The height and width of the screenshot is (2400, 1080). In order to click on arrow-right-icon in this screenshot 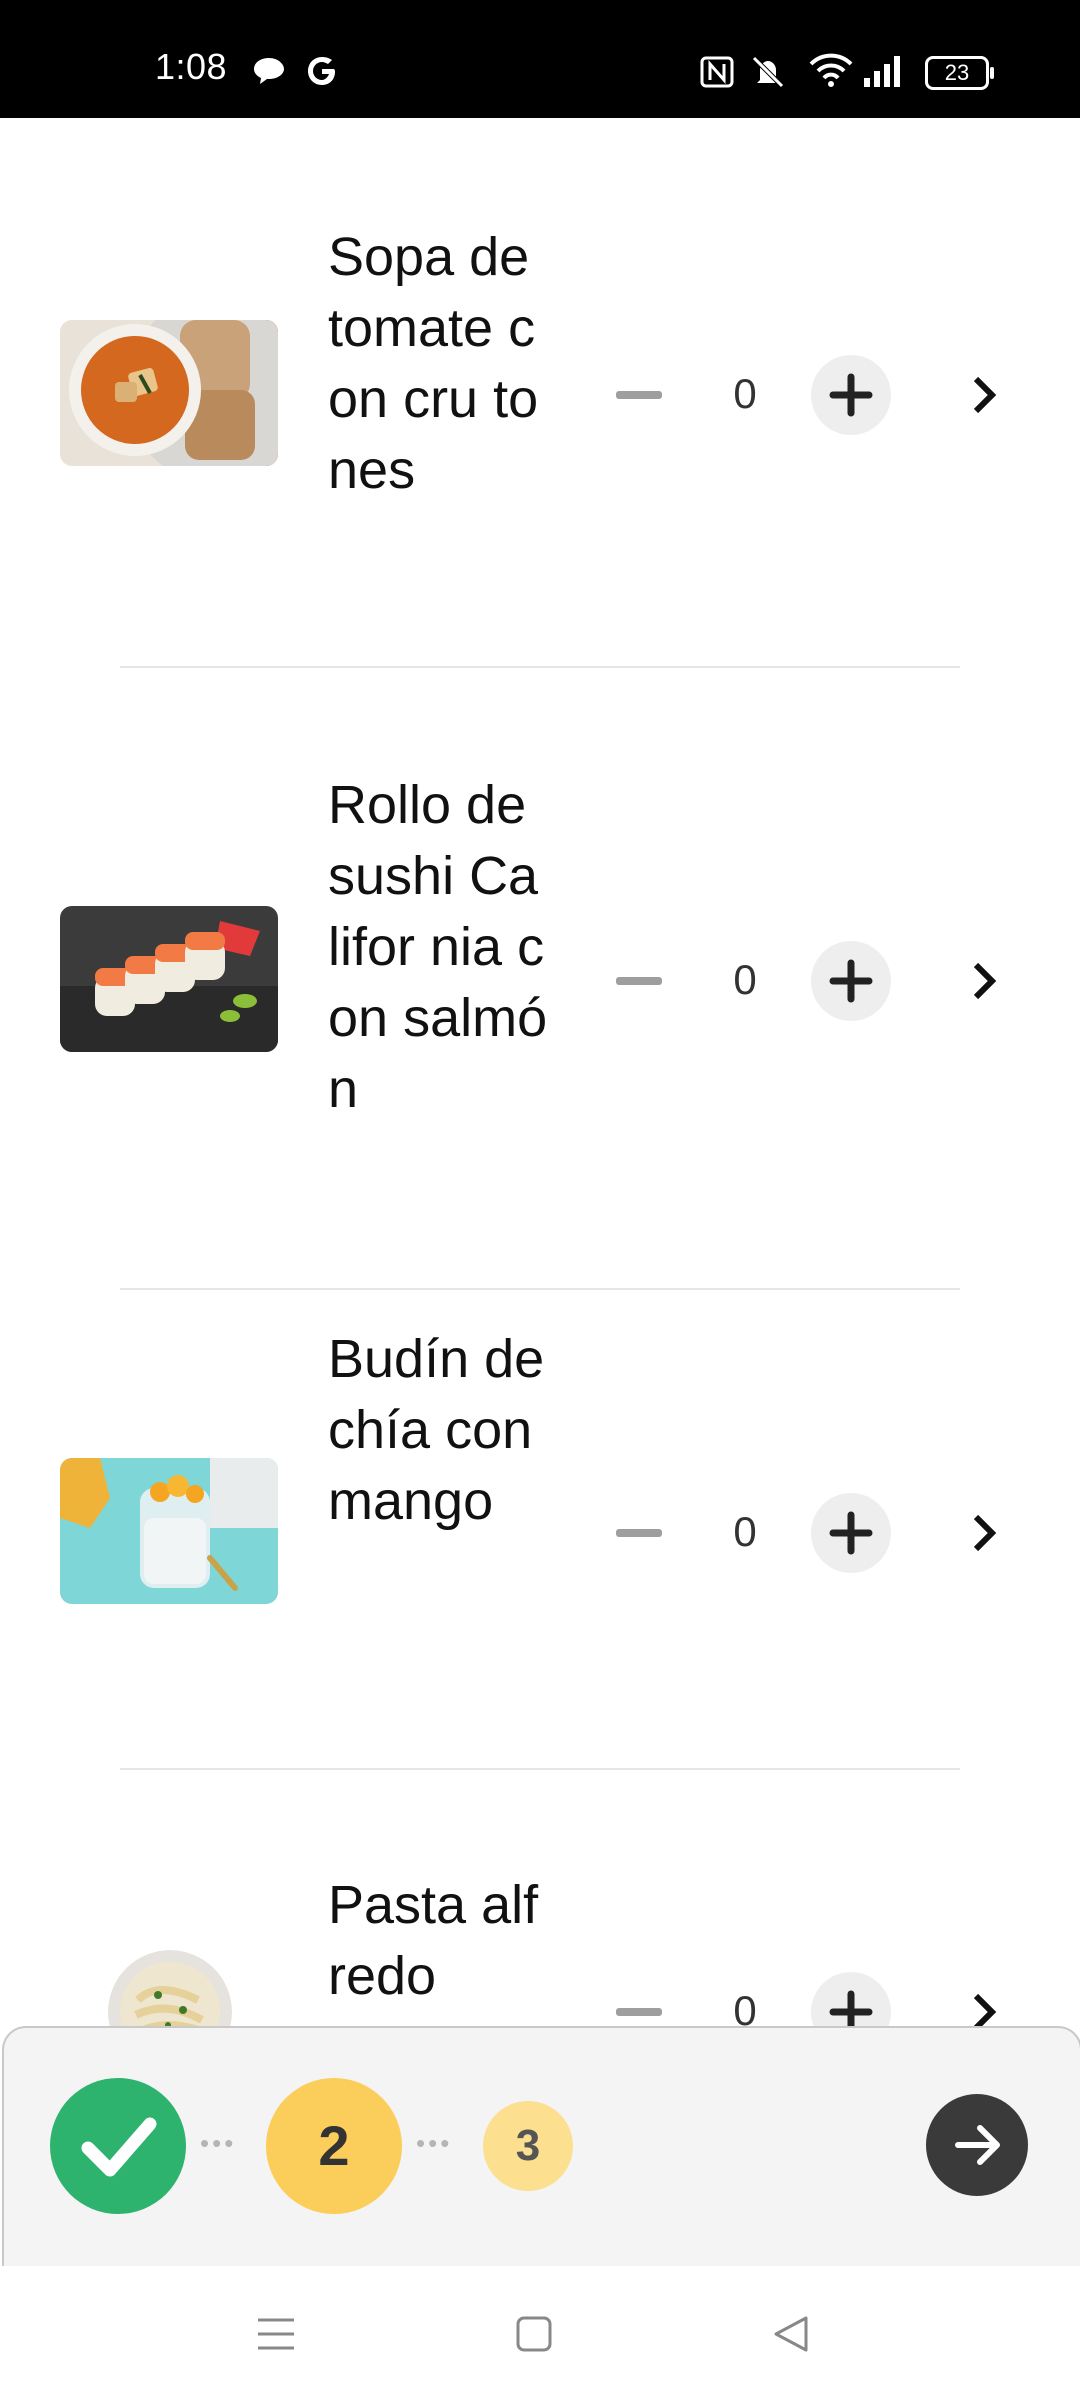, I will do `click(977, 2145)`.